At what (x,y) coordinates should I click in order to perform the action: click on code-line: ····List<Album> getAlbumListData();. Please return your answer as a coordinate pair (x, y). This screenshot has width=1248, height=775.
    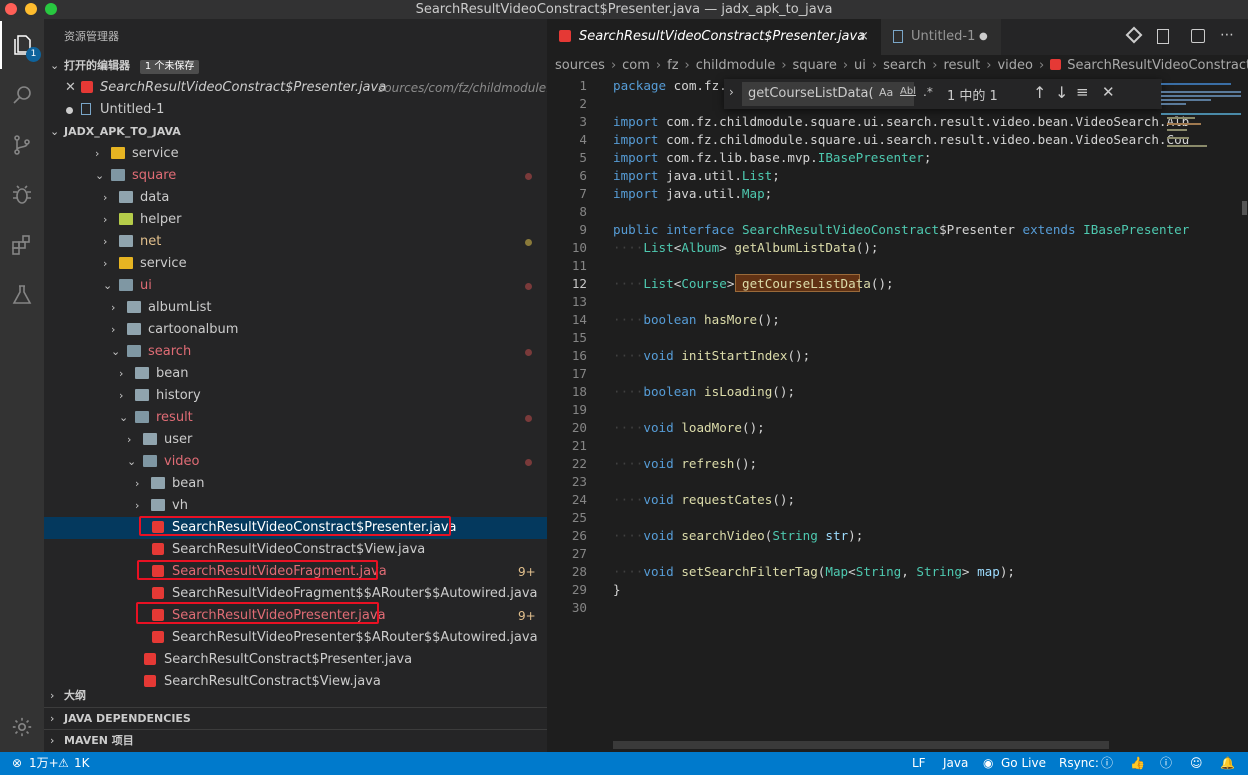
    Looking at the image, I should click on (745, 248).